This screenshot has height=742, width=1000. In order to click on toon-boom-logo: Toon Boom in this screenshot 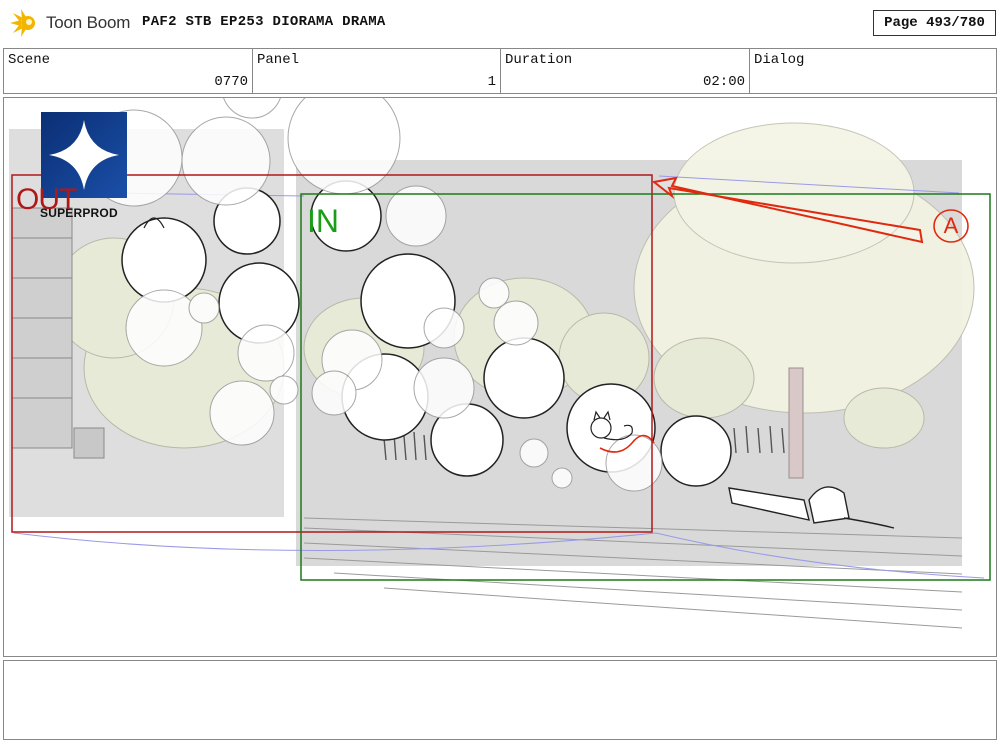, I will do `click(69, 23)`.